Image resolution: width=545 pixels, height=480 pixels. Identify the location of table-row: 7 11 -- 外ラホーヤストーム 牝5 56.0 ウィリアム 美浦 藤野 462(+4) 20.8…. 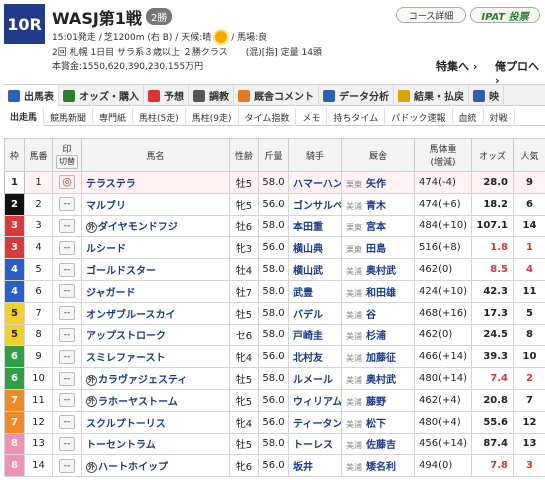
(274, 400).